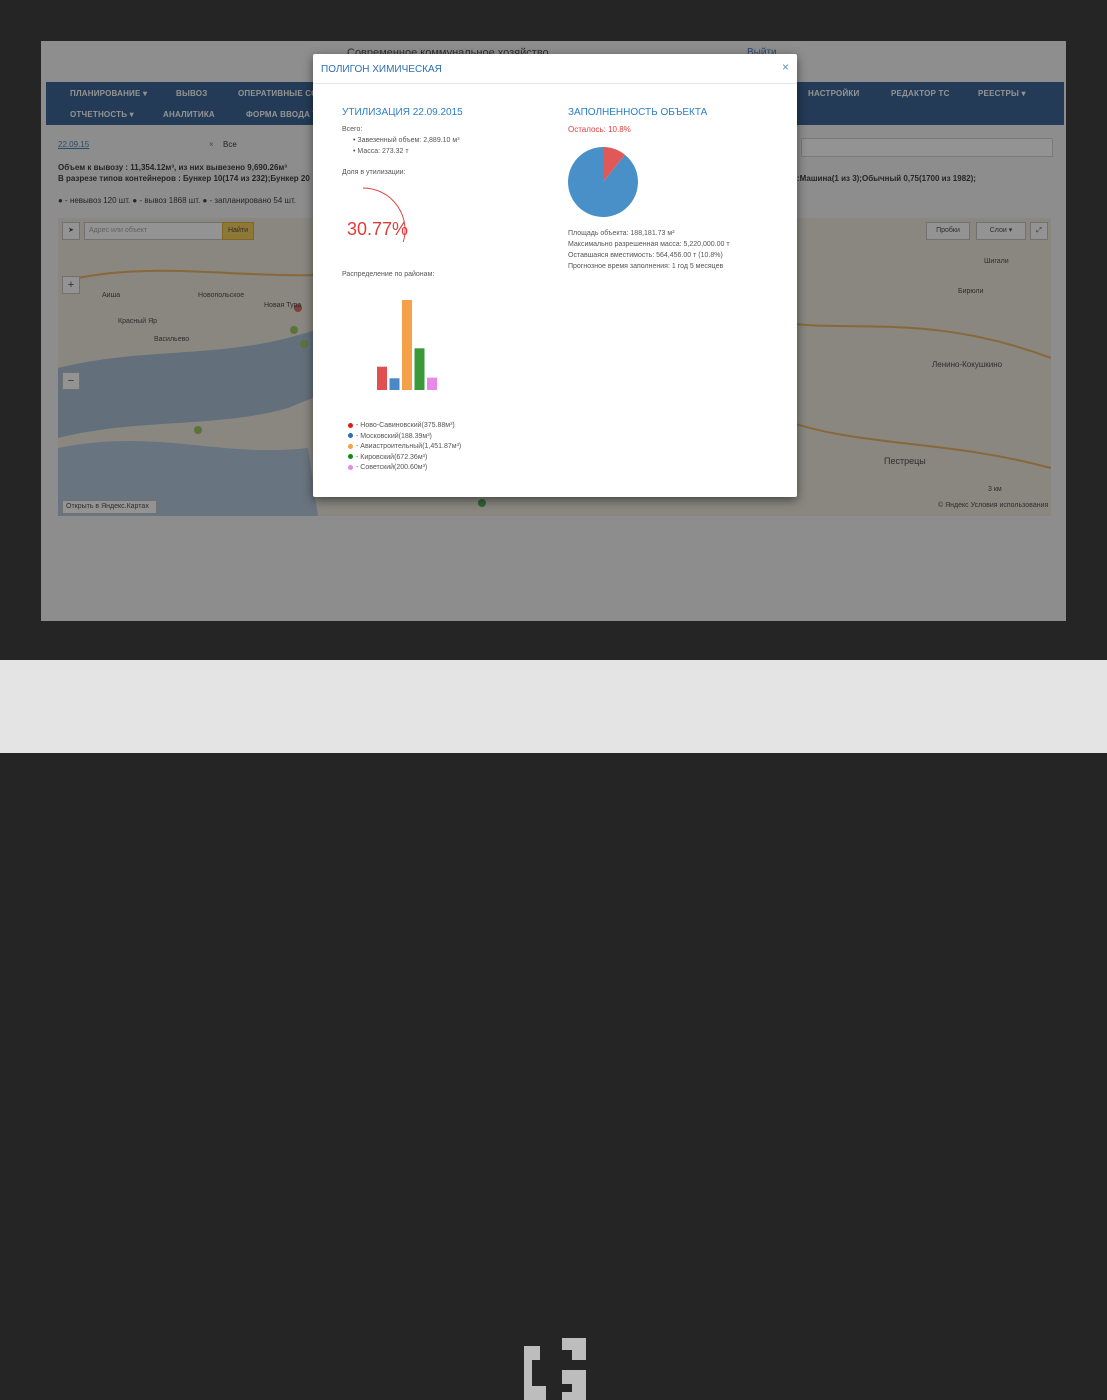  What do you see at coordinates (388, 274) in the screenshot?
I see `district-label: Распределение по районам:` at bounding box center [388, 274].